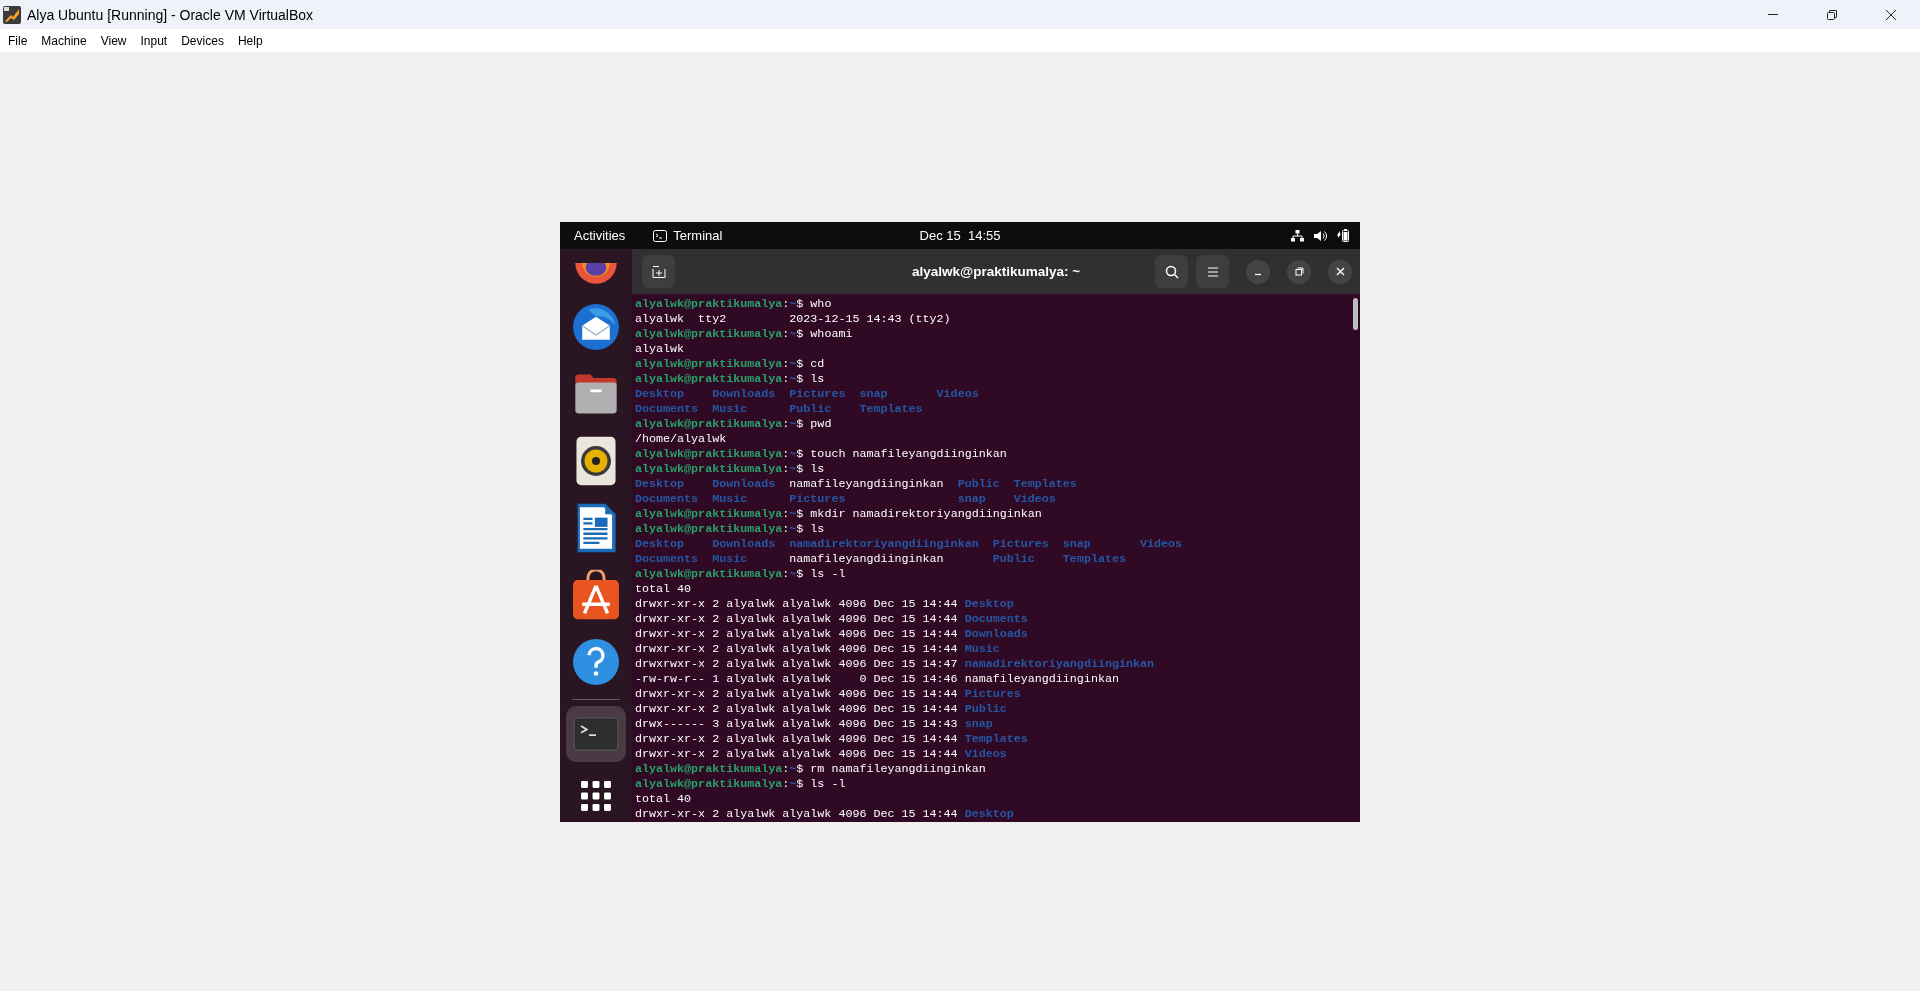  What do you see at coordinates (810, 769) in the screenshot?
I see `command-line: alyalwk@praktikumalya:~$ rm namafileyangdiinginkan` at bounding box center [810, 769].